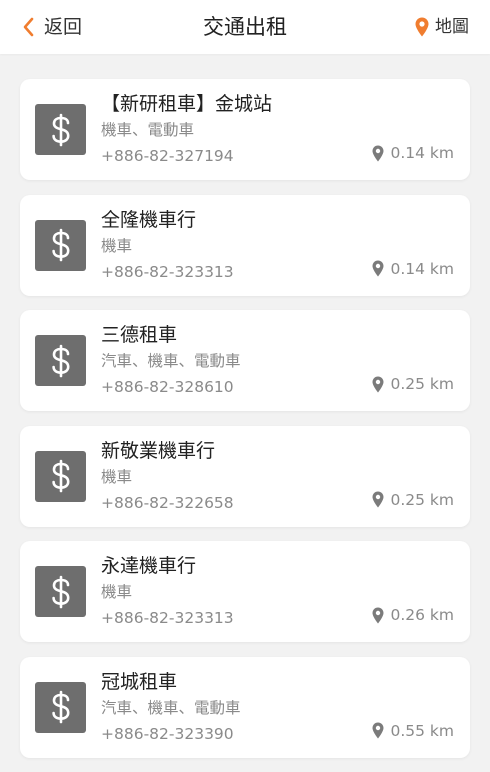 The width and height of the screenshot is (490, 772). Describe the element at coordinates (422, 615) in the screenshot. I see `distance-label: 0.26 km` at that location.